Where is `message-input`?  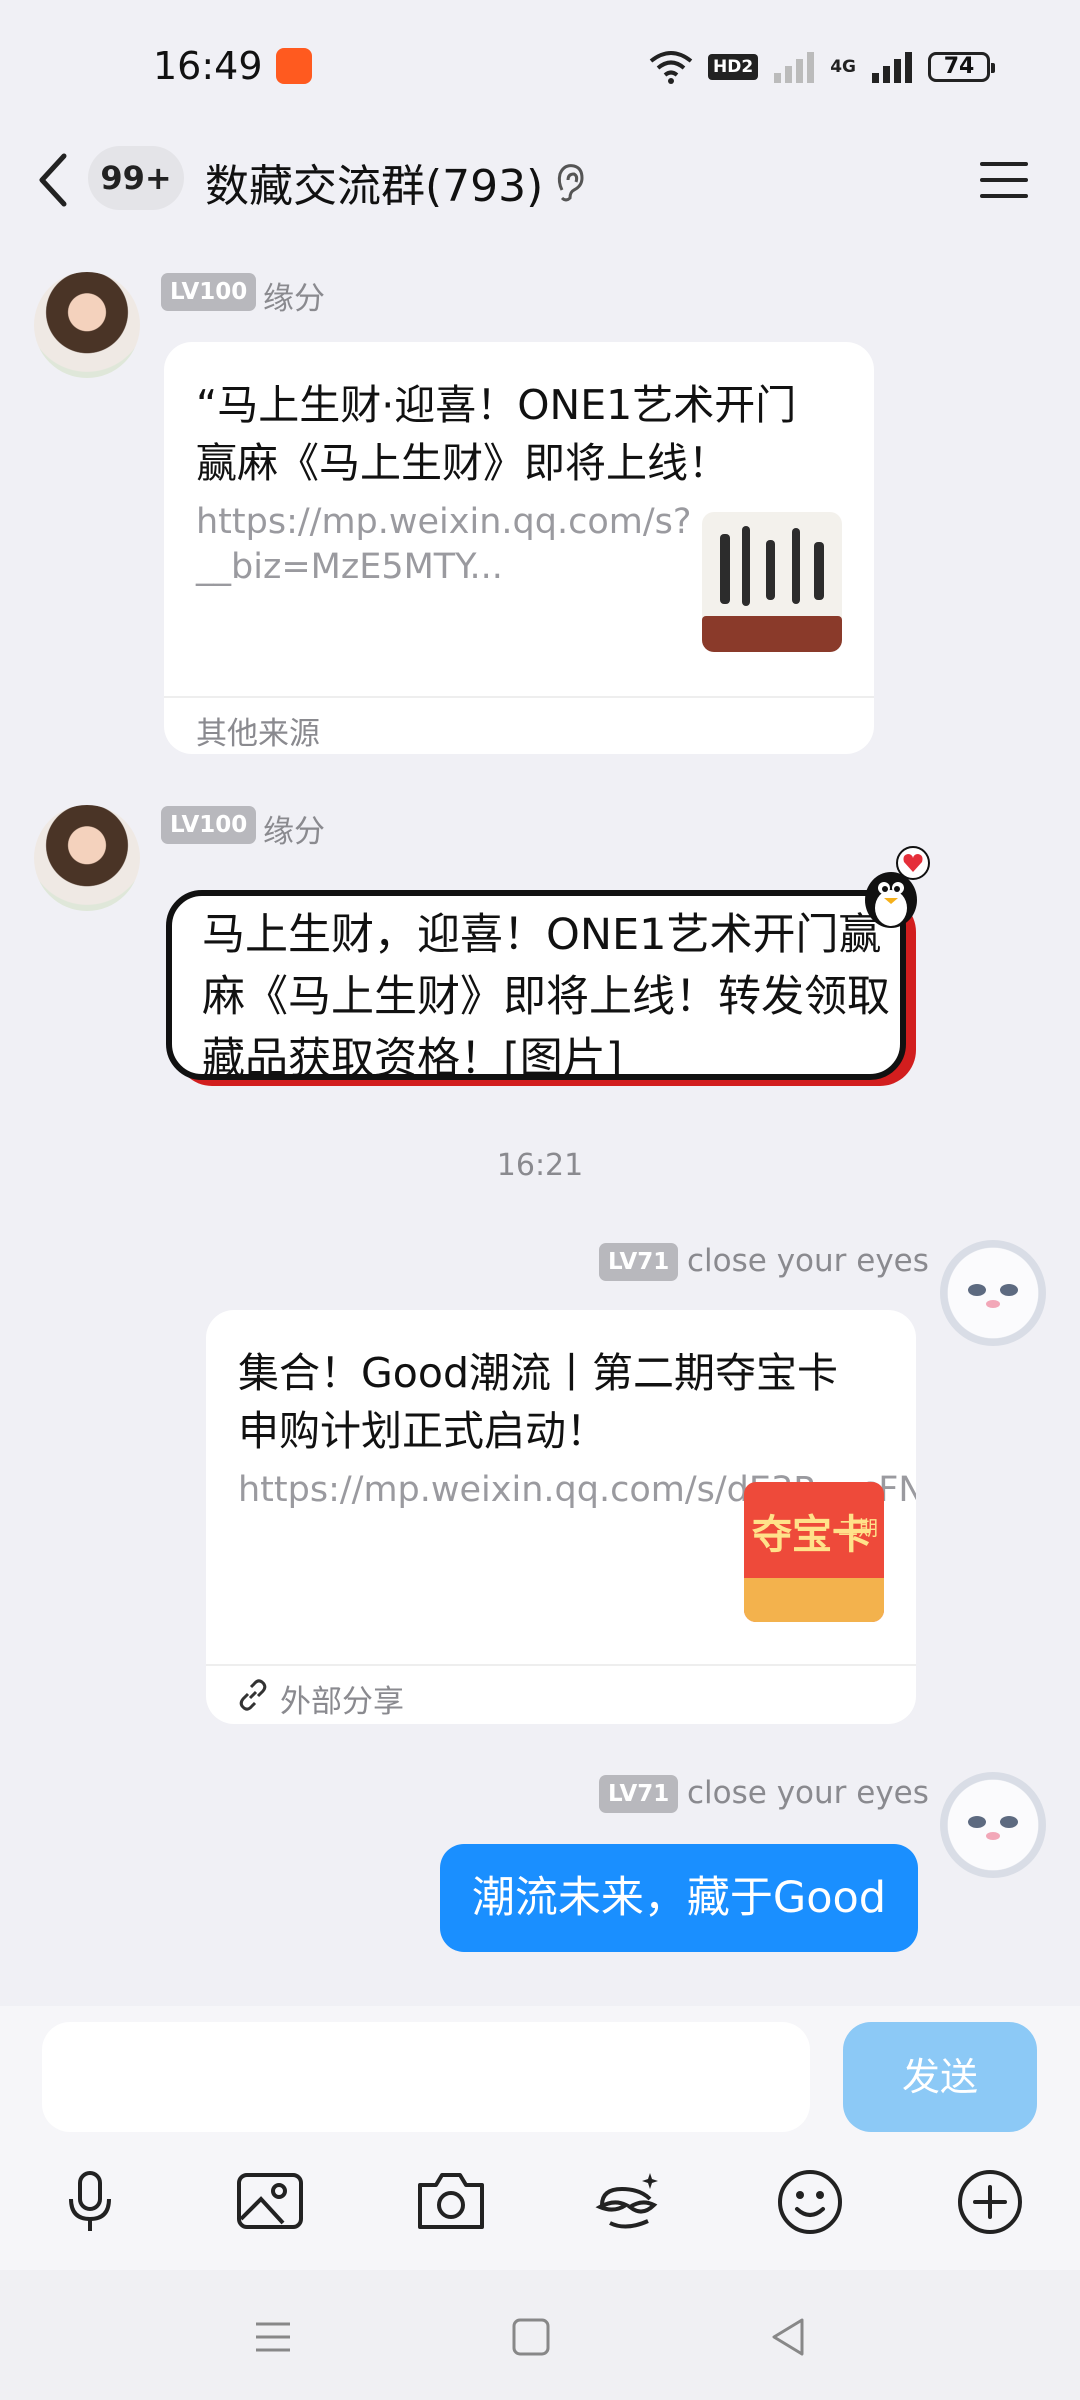 message-input is located at coordinates (426, 2077).